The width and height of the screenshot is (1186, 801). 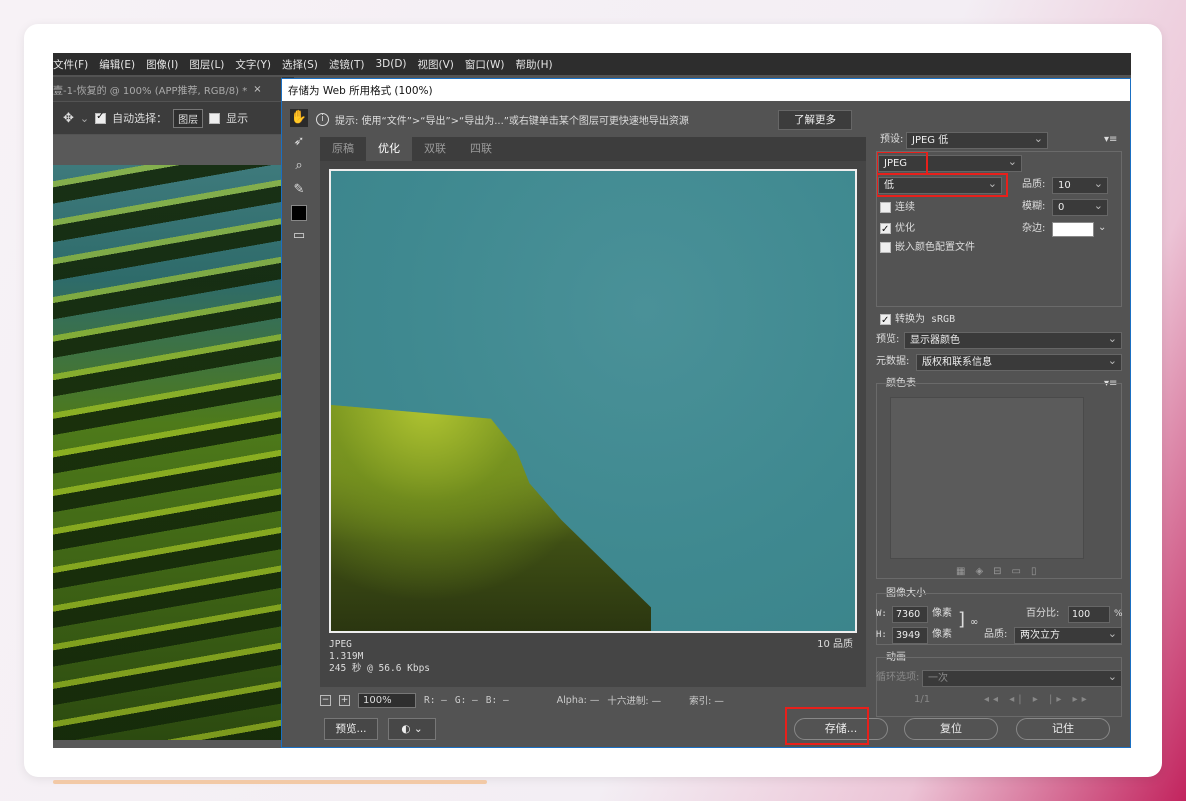 I want to click on red-readout: R: —, so click(x=435, y=700).